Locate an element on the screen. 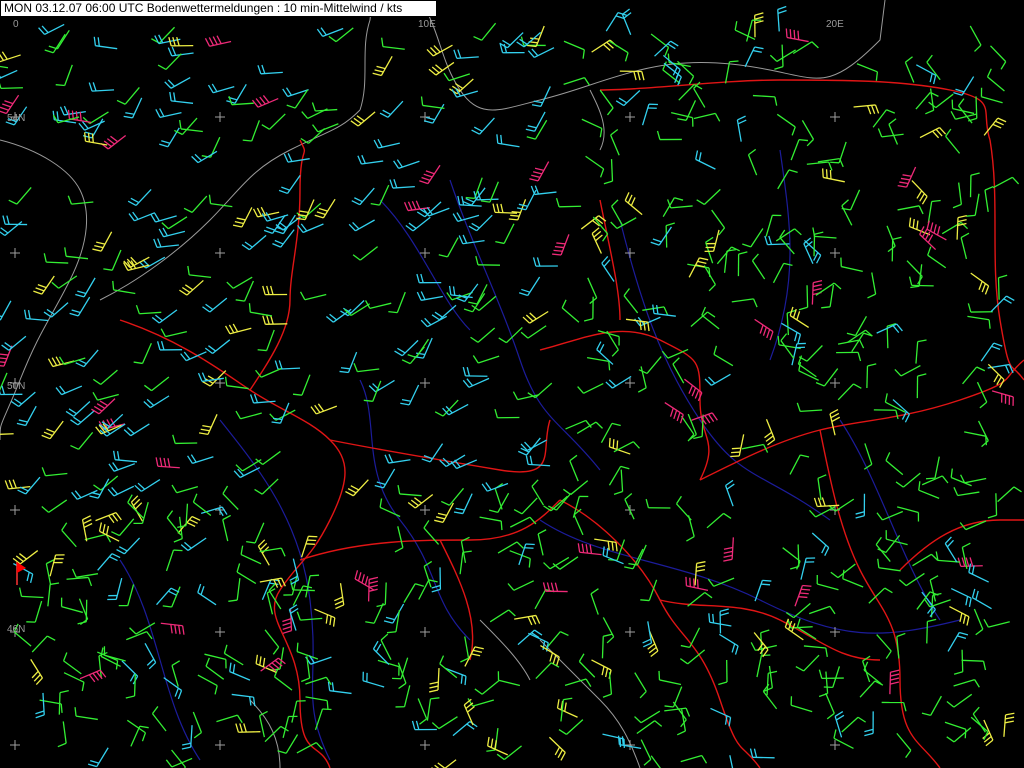  coastline is located at coordinates (230, 205).